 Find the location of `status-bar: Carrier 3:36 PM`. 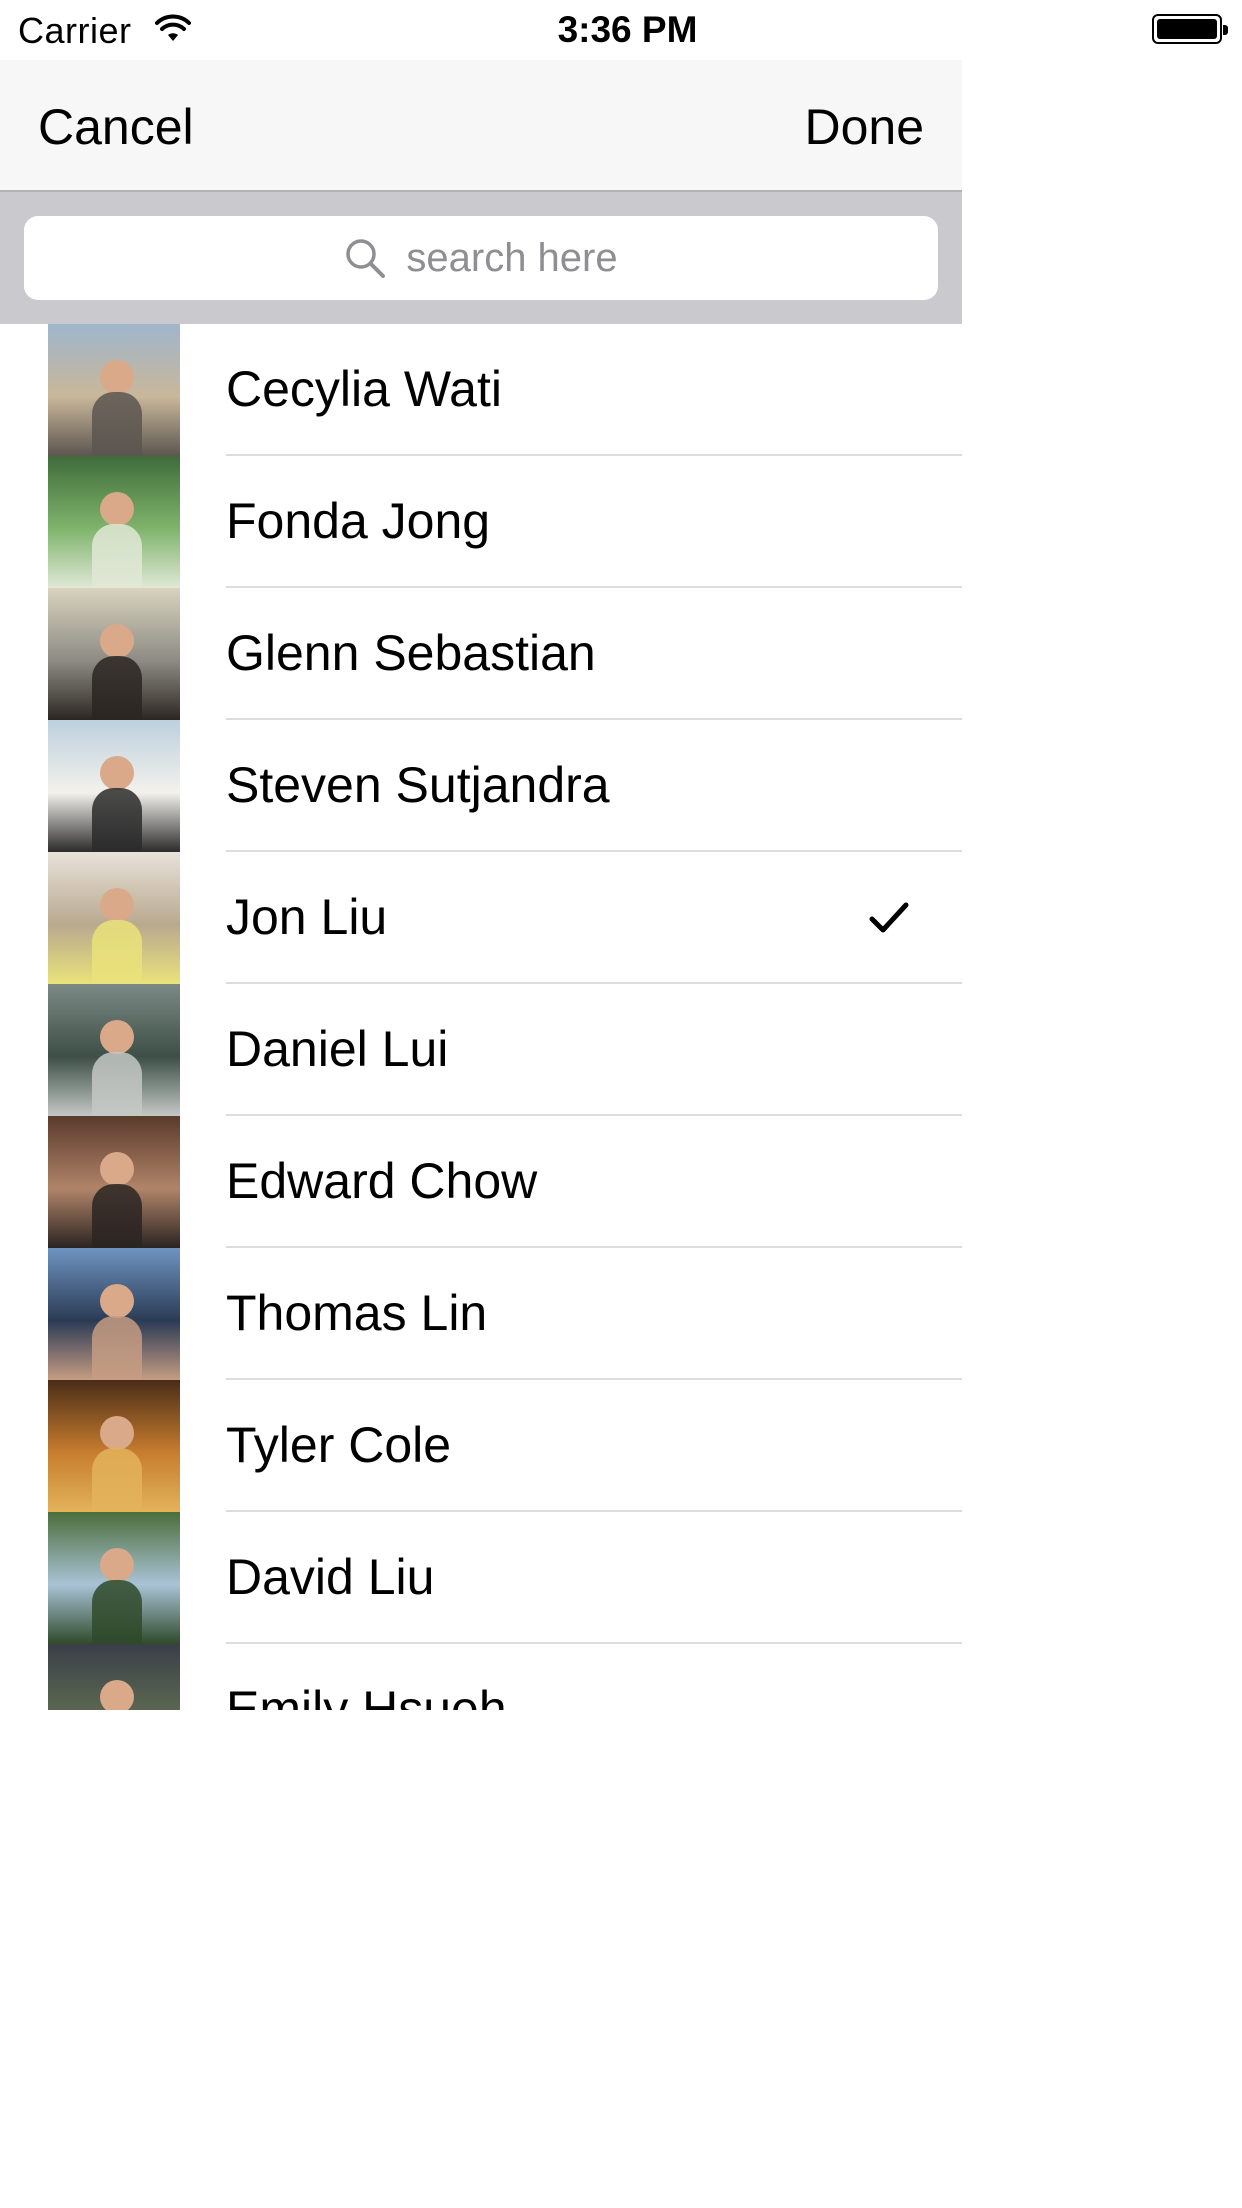

status-bar: Carrier 3:36 PM is located at coordinates (621, 30).